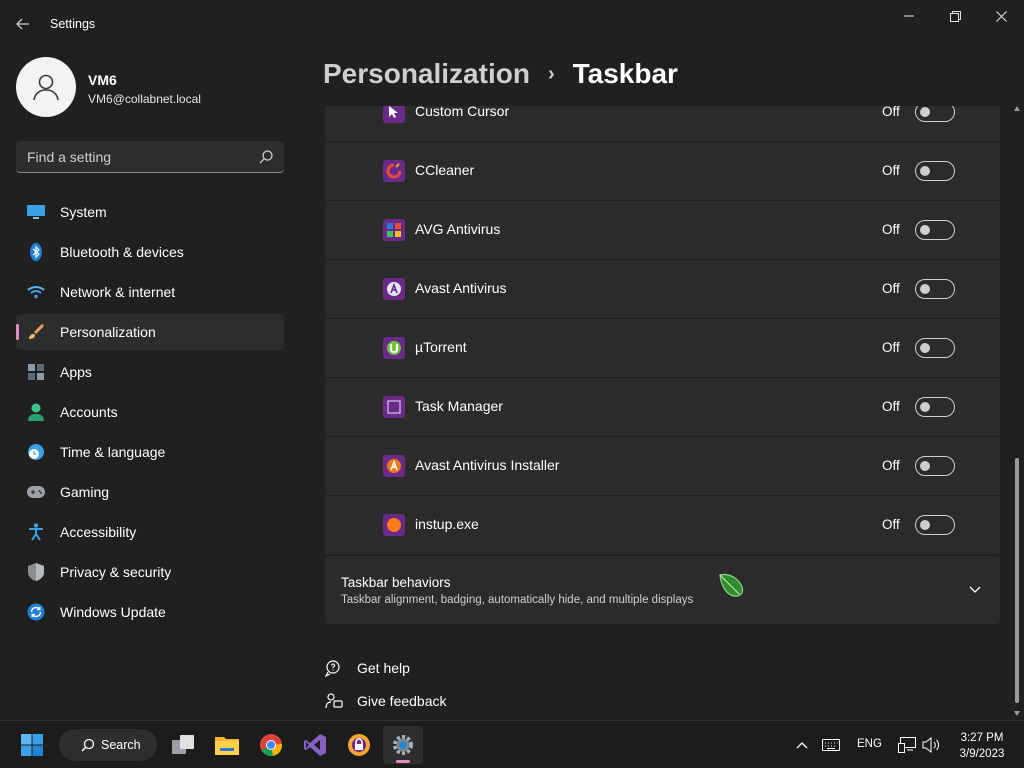  Describe the element at coordinates (150, 332) in the screenshot. I see `sidebar-item-personalization: Personalization` at that location.